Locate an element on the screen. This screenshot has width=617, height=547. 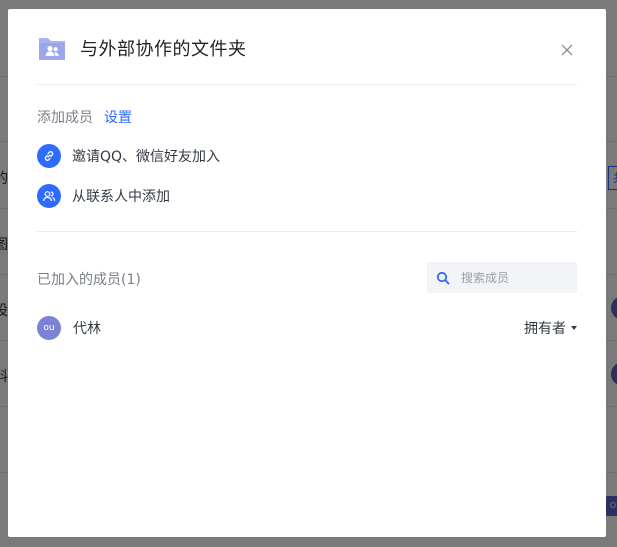
contacts-icon is located at coordinates (49, 196).